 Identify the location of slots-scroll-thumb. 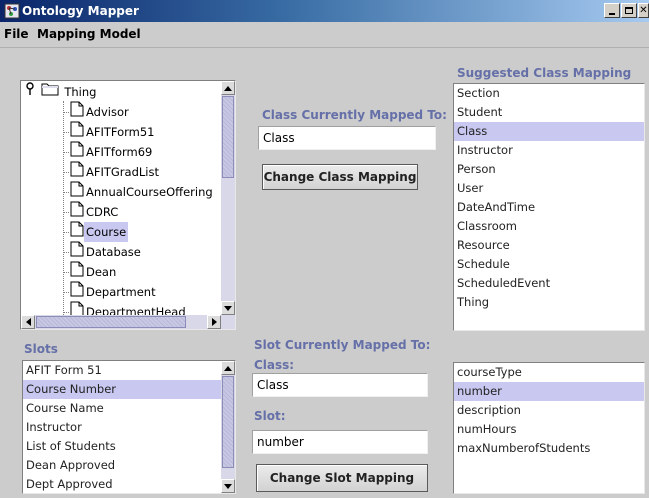
(228, 422).